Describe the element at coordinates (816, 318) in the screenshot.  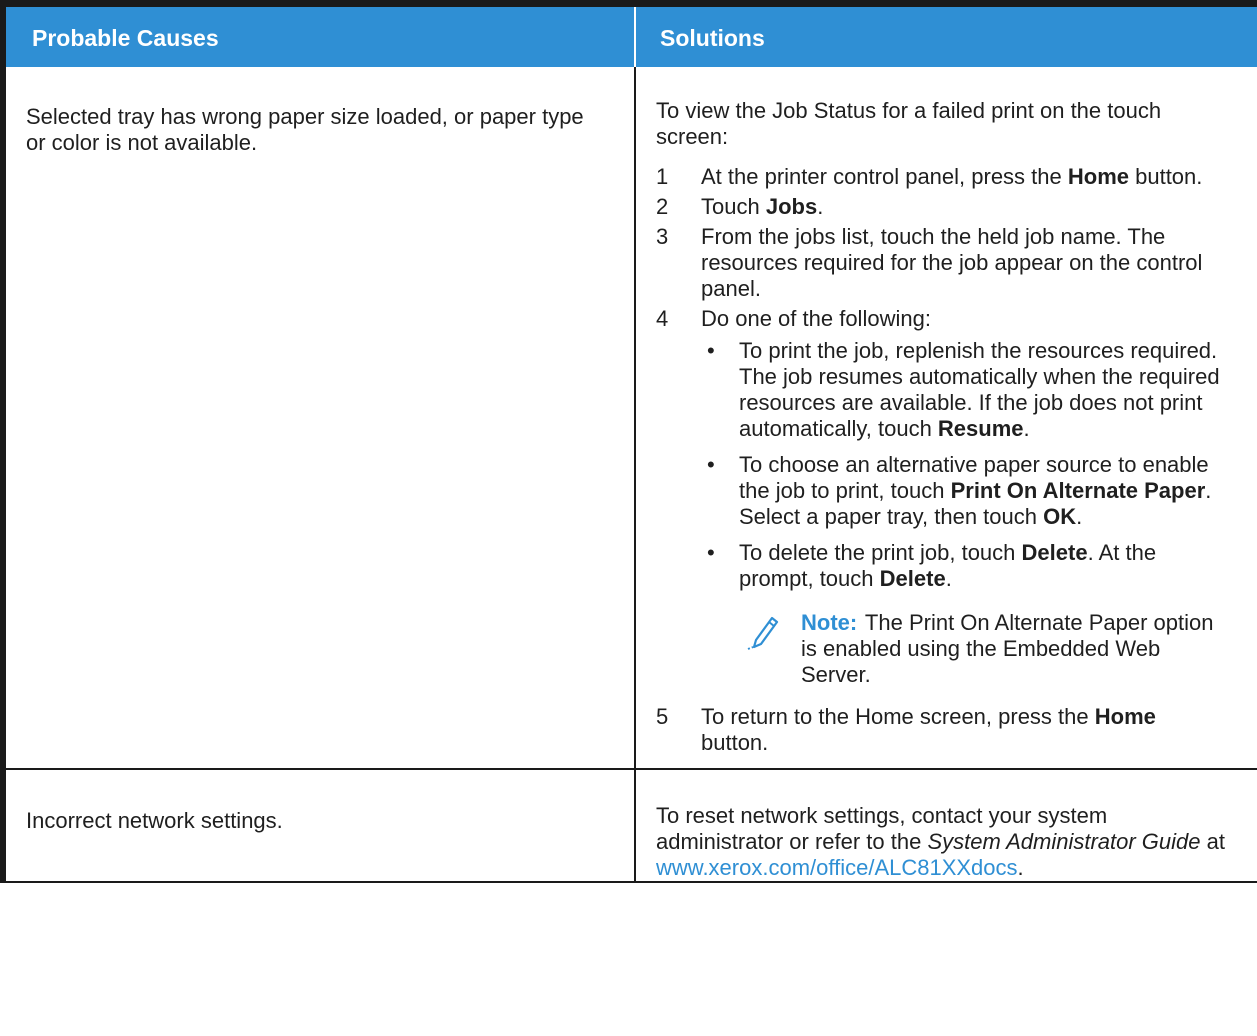
I see `step-text: Do one of the following:` at that location.